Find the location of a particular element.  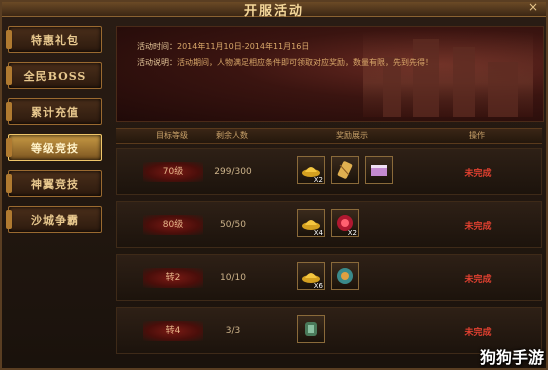

sidebar-item-label: 全民BOSS is located at coordinates (55, 76).